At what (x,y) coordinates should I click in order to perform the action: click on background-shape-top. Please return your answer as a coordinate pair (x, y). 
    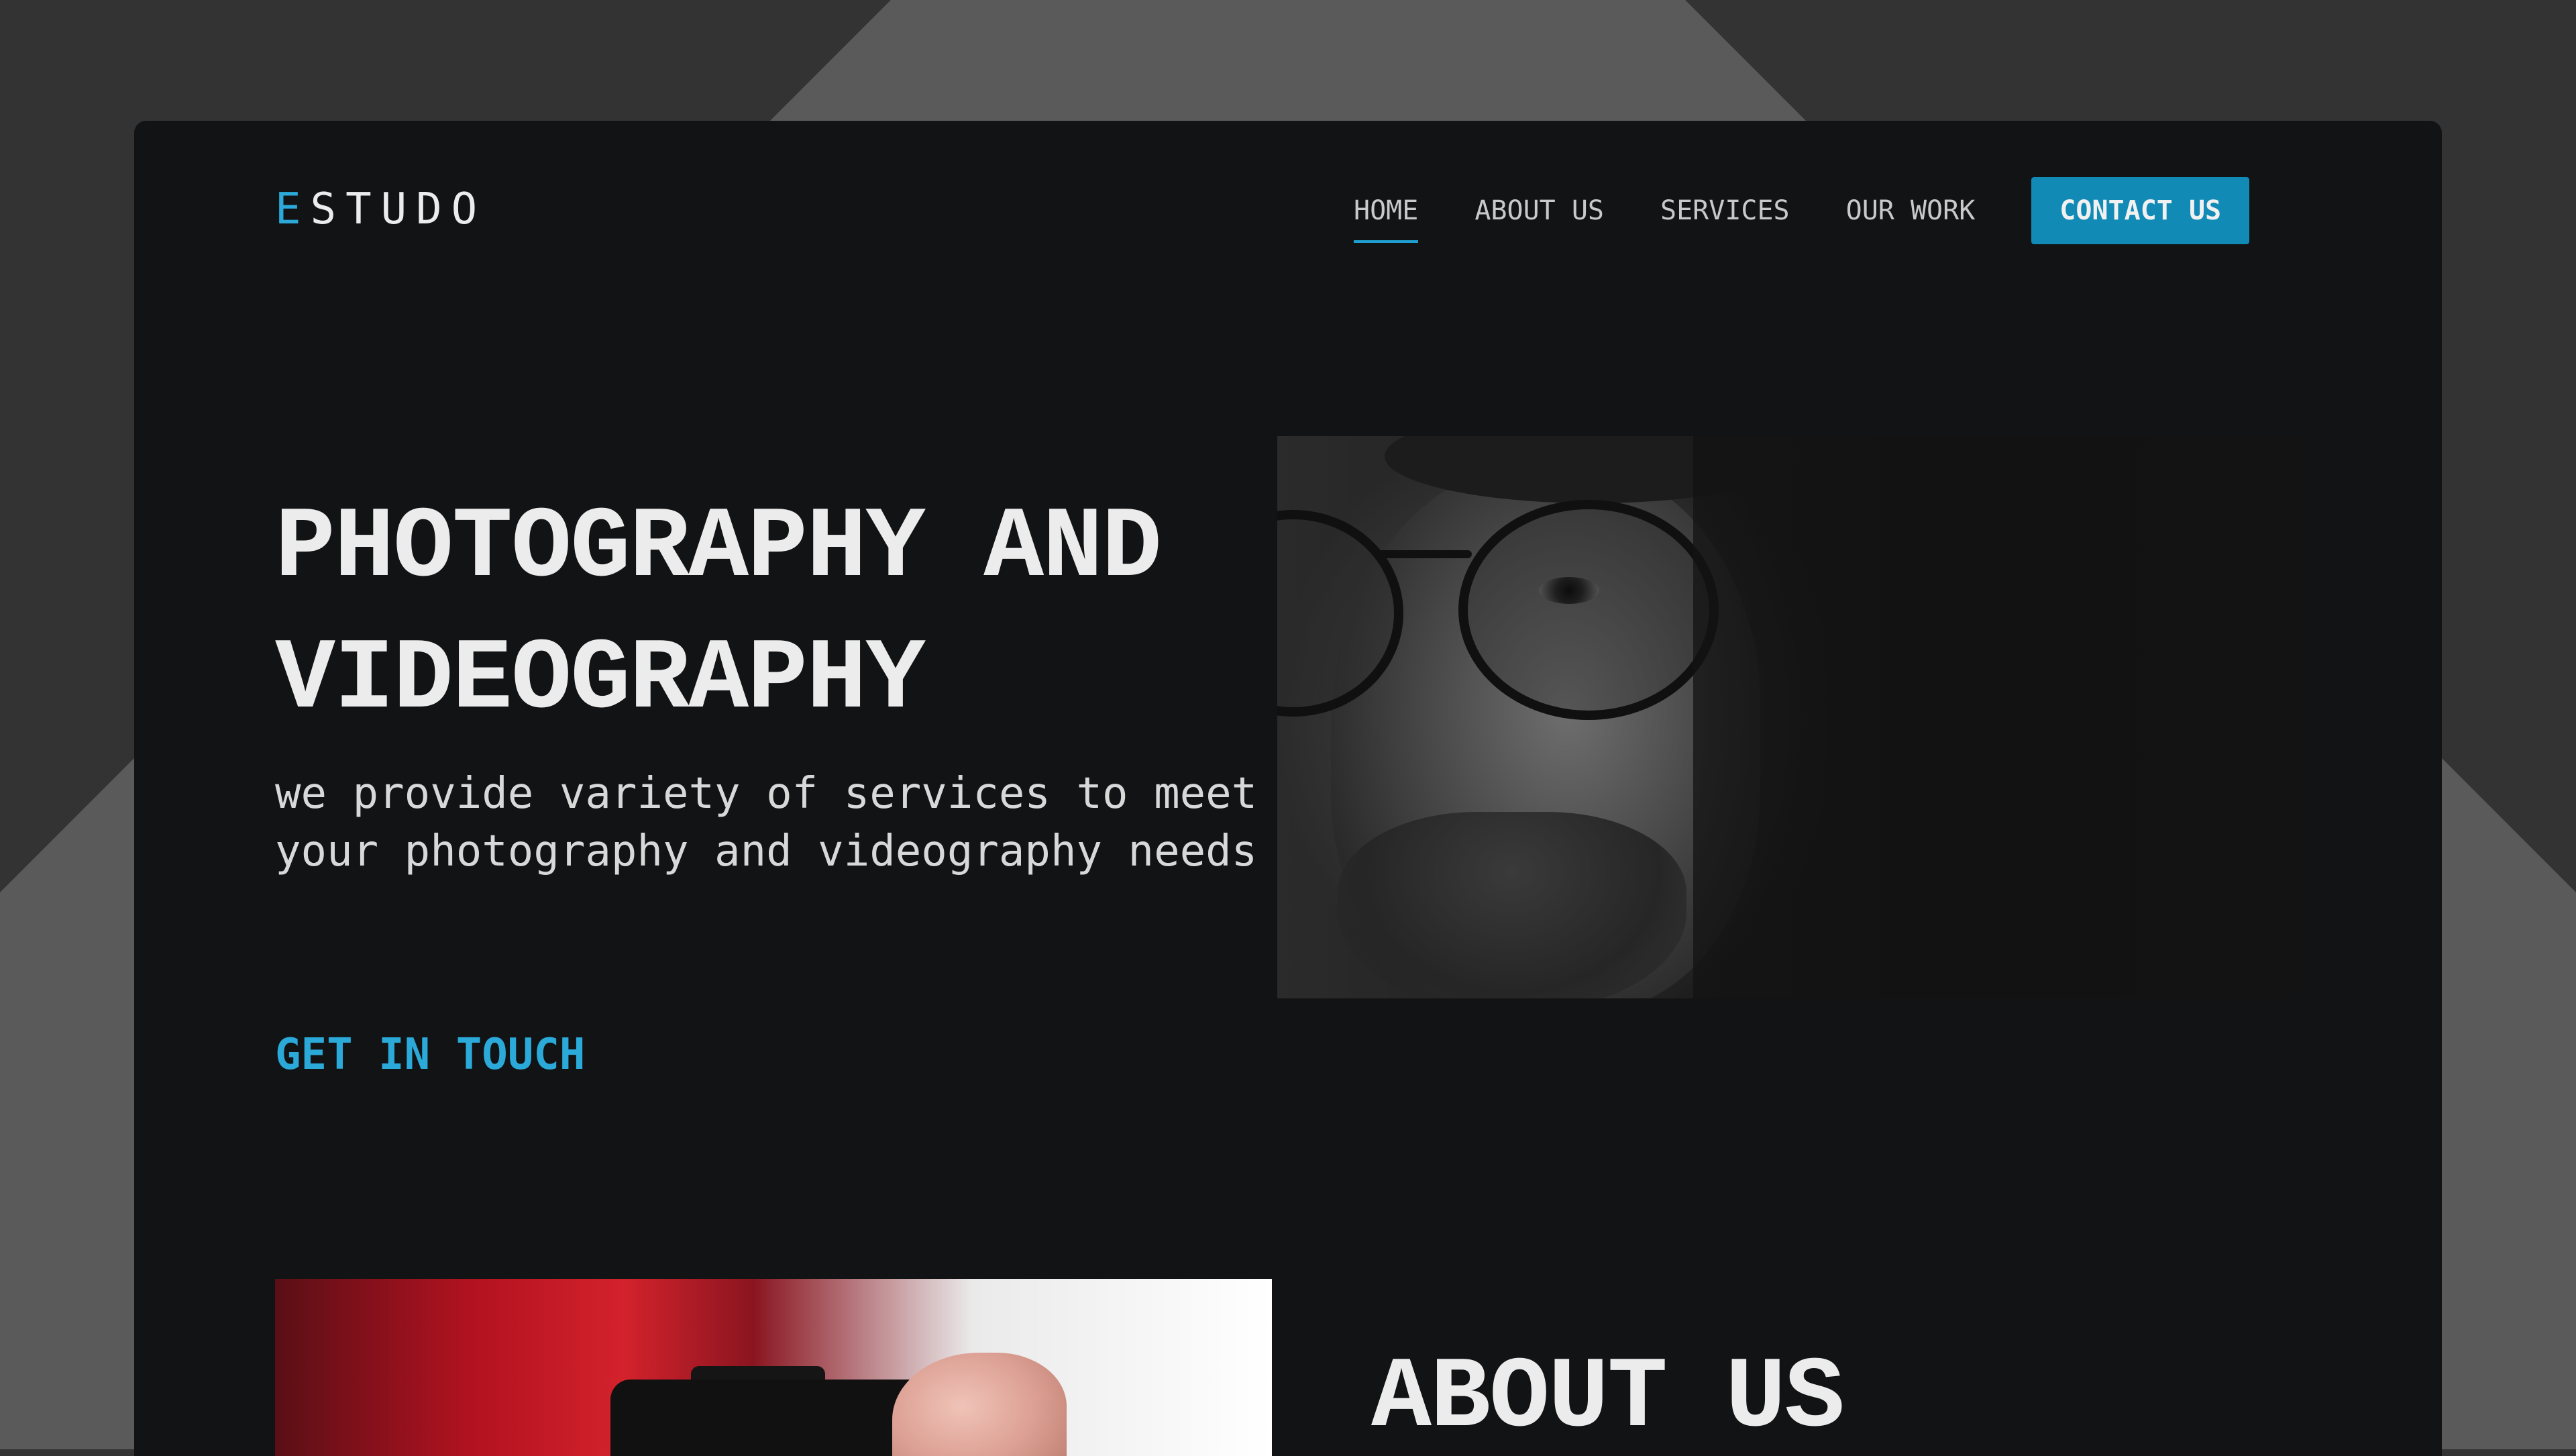
    Looking at the image, I should click on (1288, 60).